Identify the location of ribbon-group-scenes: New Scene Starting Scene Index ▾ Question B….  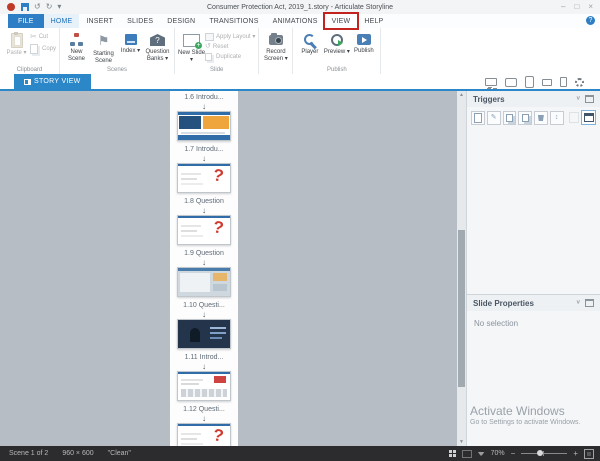
(118, 51).